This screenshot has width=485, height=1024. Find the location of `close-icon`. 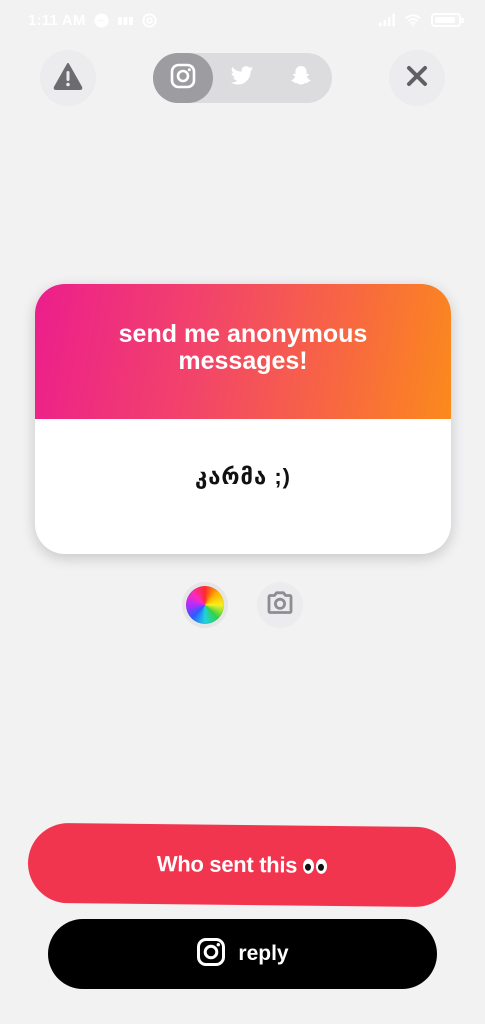

close-icon is located at coordinates (417, 78).